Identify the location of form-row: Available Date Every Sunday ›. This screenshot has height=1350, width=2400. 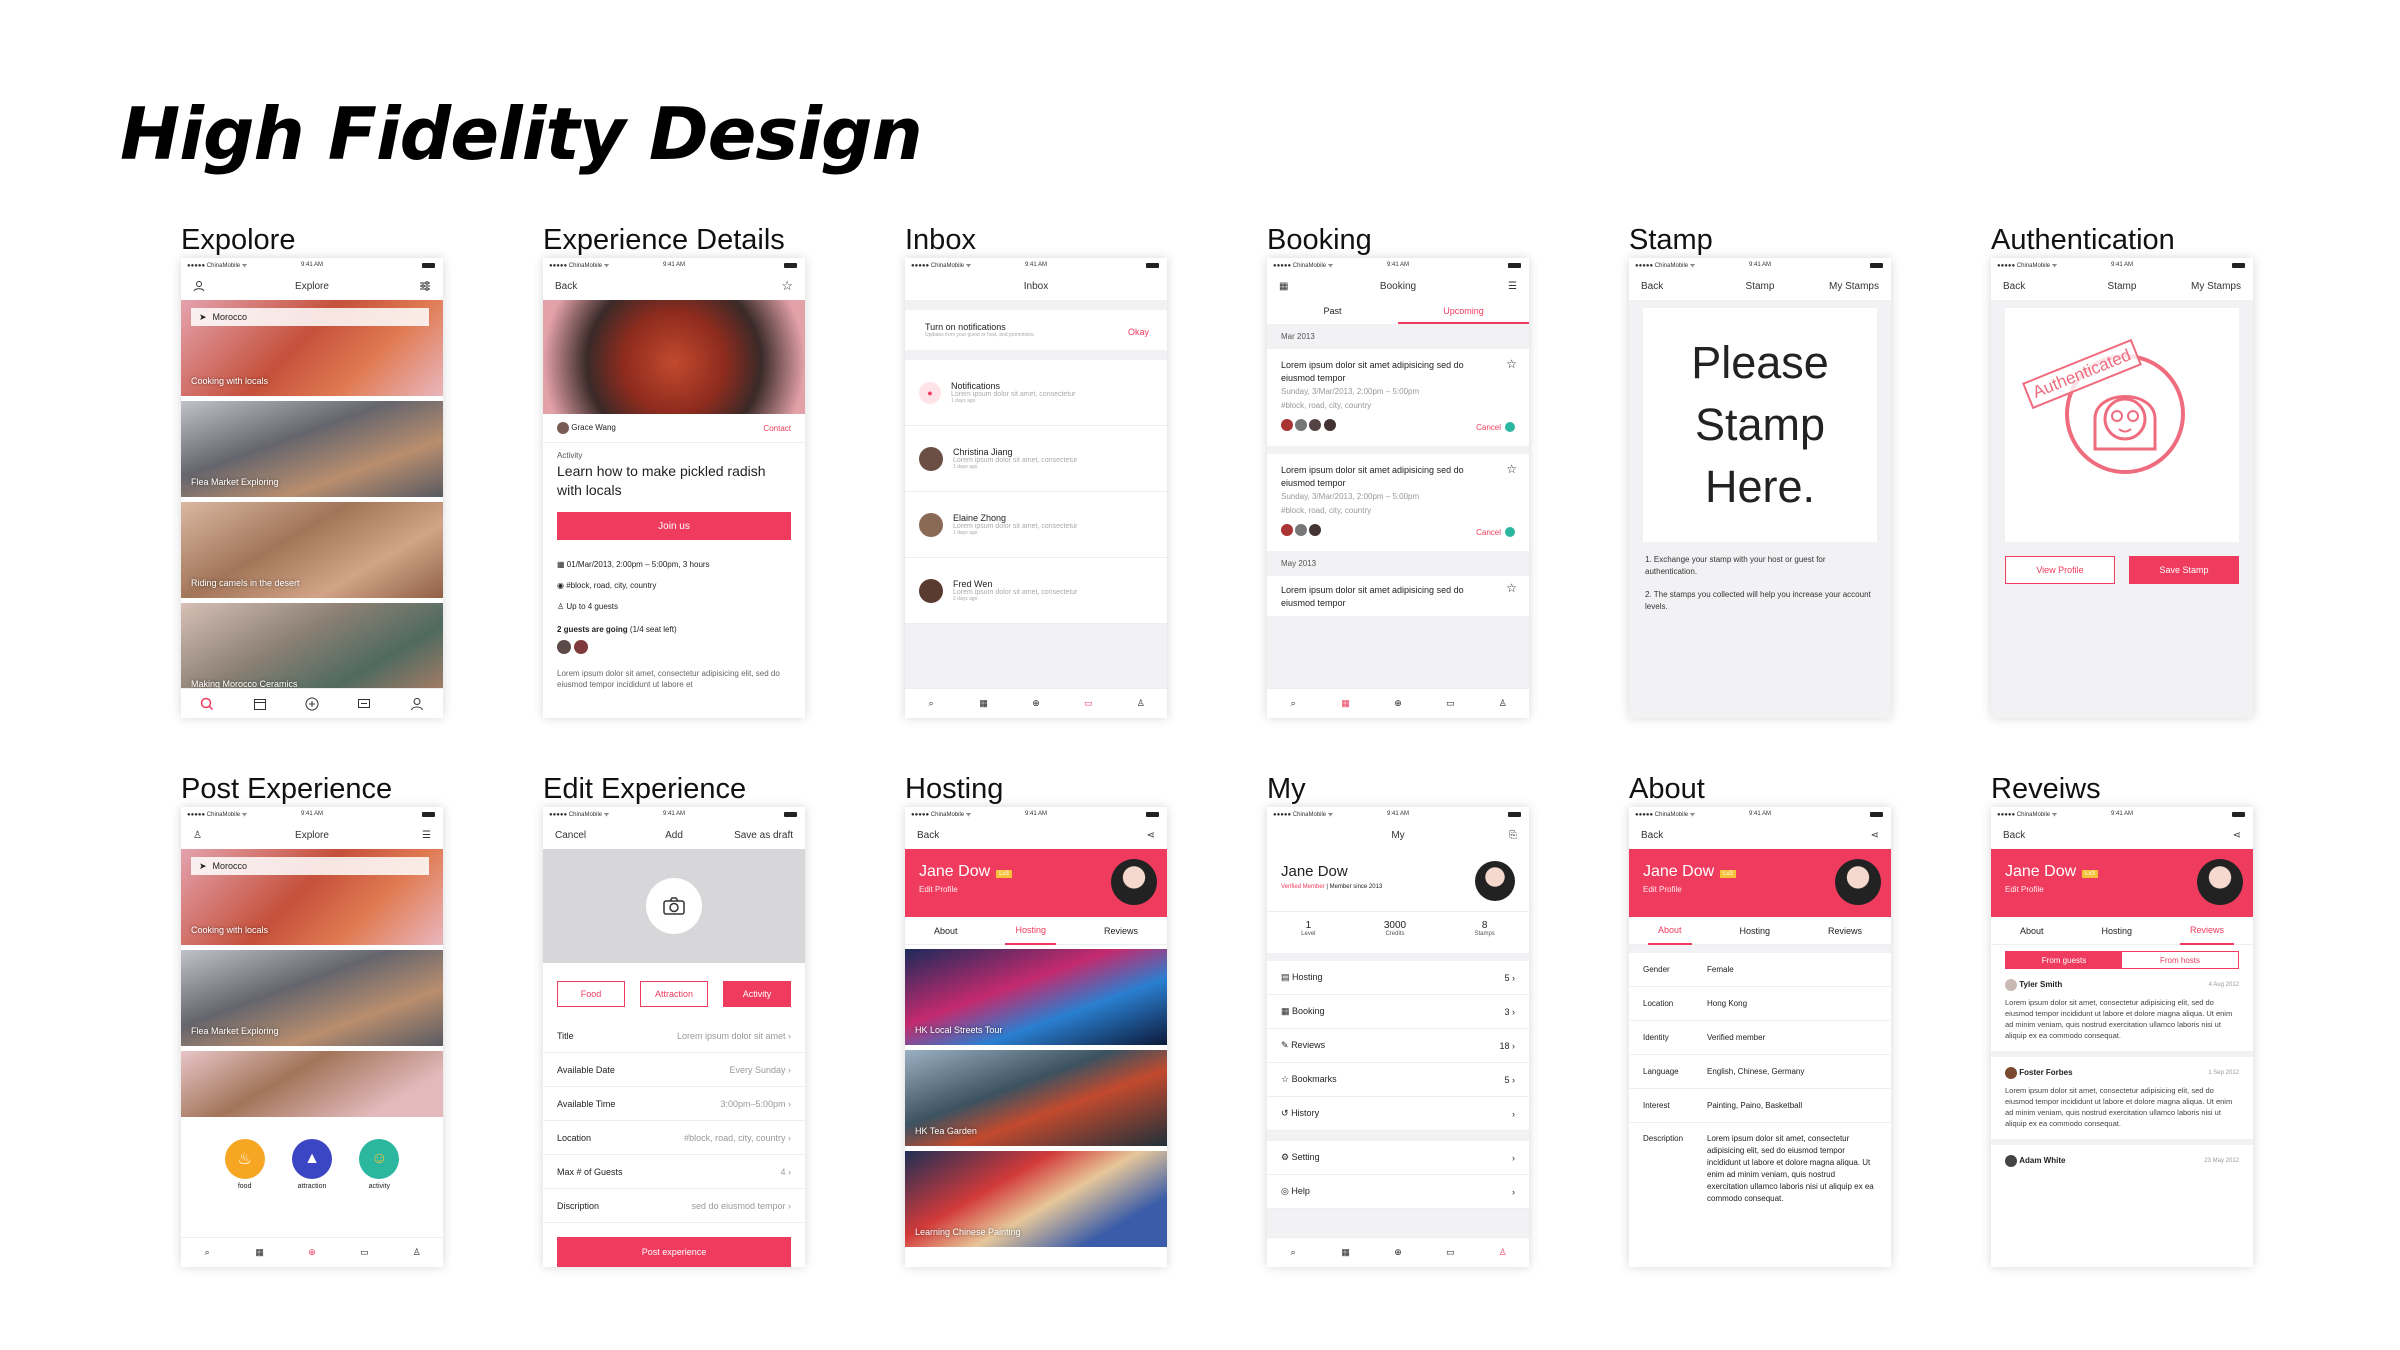
(674, 1070).